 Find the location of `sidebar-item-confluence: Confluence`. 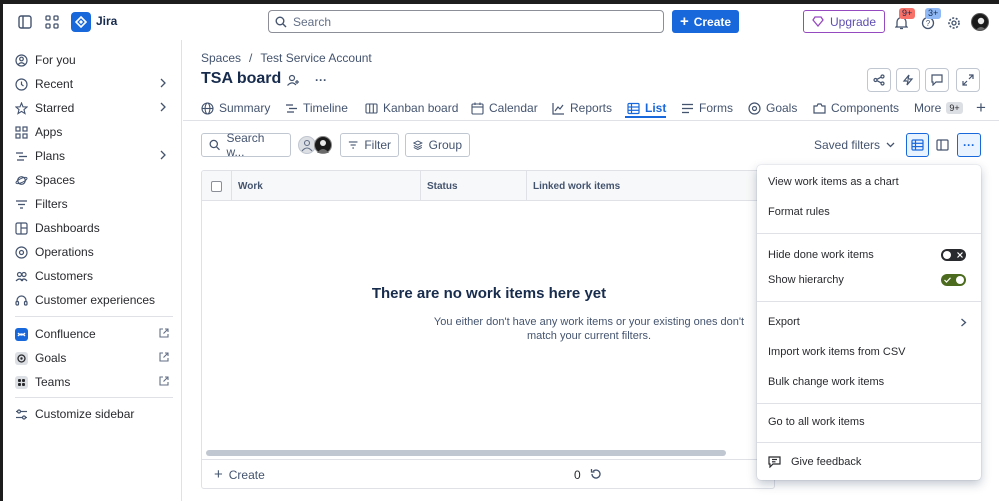

sidebar-item-confluence: Confluence is located at coordinates (94, 334).